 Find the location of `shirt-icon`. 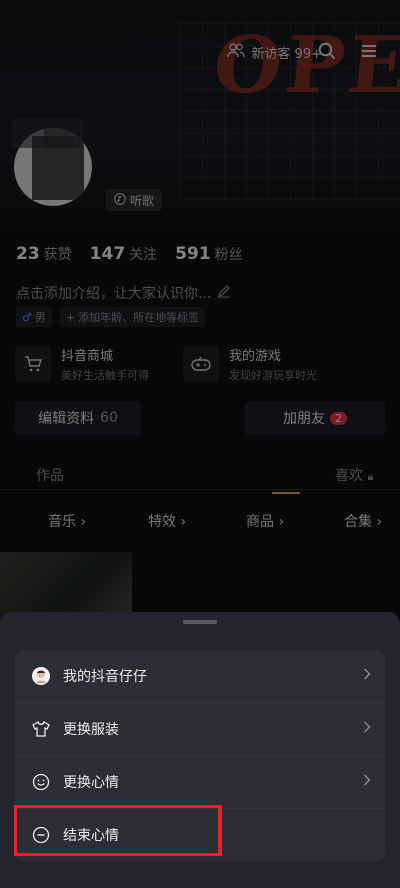

shirt-icon is located at coordinates (41, 729).